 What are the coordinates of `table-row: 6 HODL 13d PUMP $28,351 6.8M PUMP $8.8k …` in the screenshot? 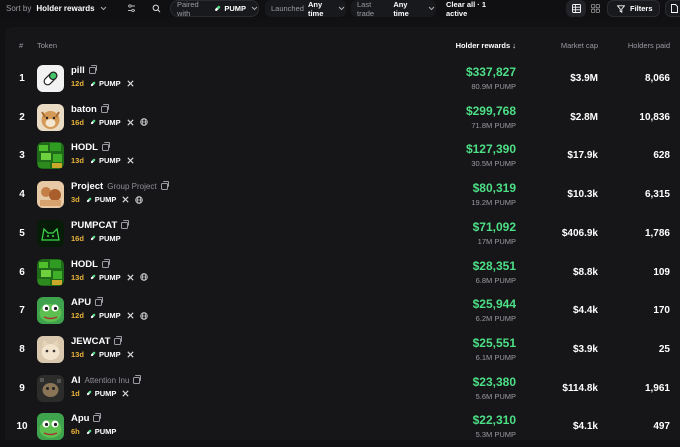 It's located at (342, 273).